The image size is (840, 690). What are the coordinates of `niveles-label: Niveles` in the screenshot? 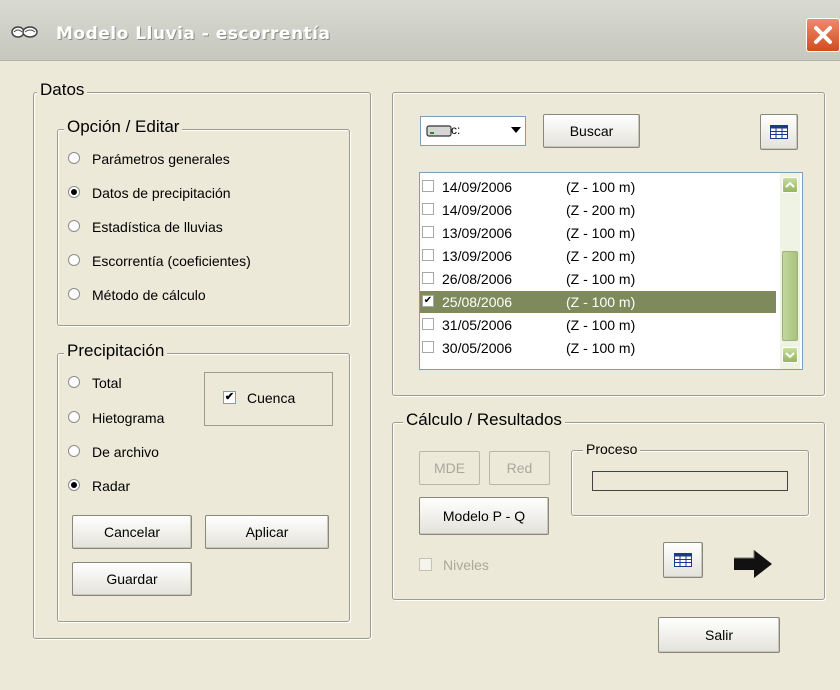 It's located at (466, 565).